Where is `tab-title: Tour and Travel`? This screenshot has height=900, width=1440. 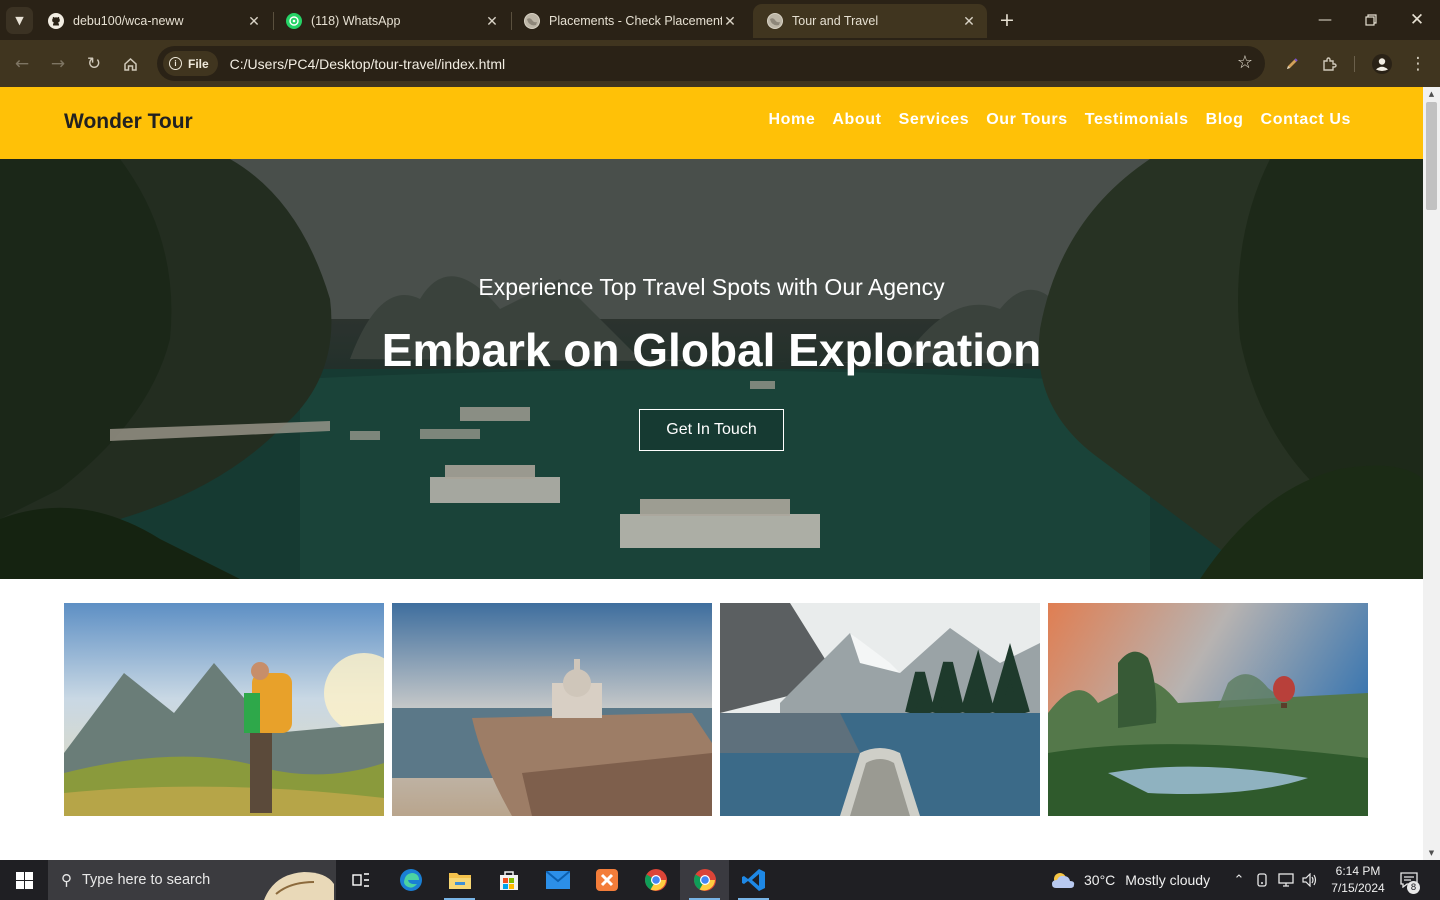 tab-title: Tour and Travel is located at coordinates (835, 21).